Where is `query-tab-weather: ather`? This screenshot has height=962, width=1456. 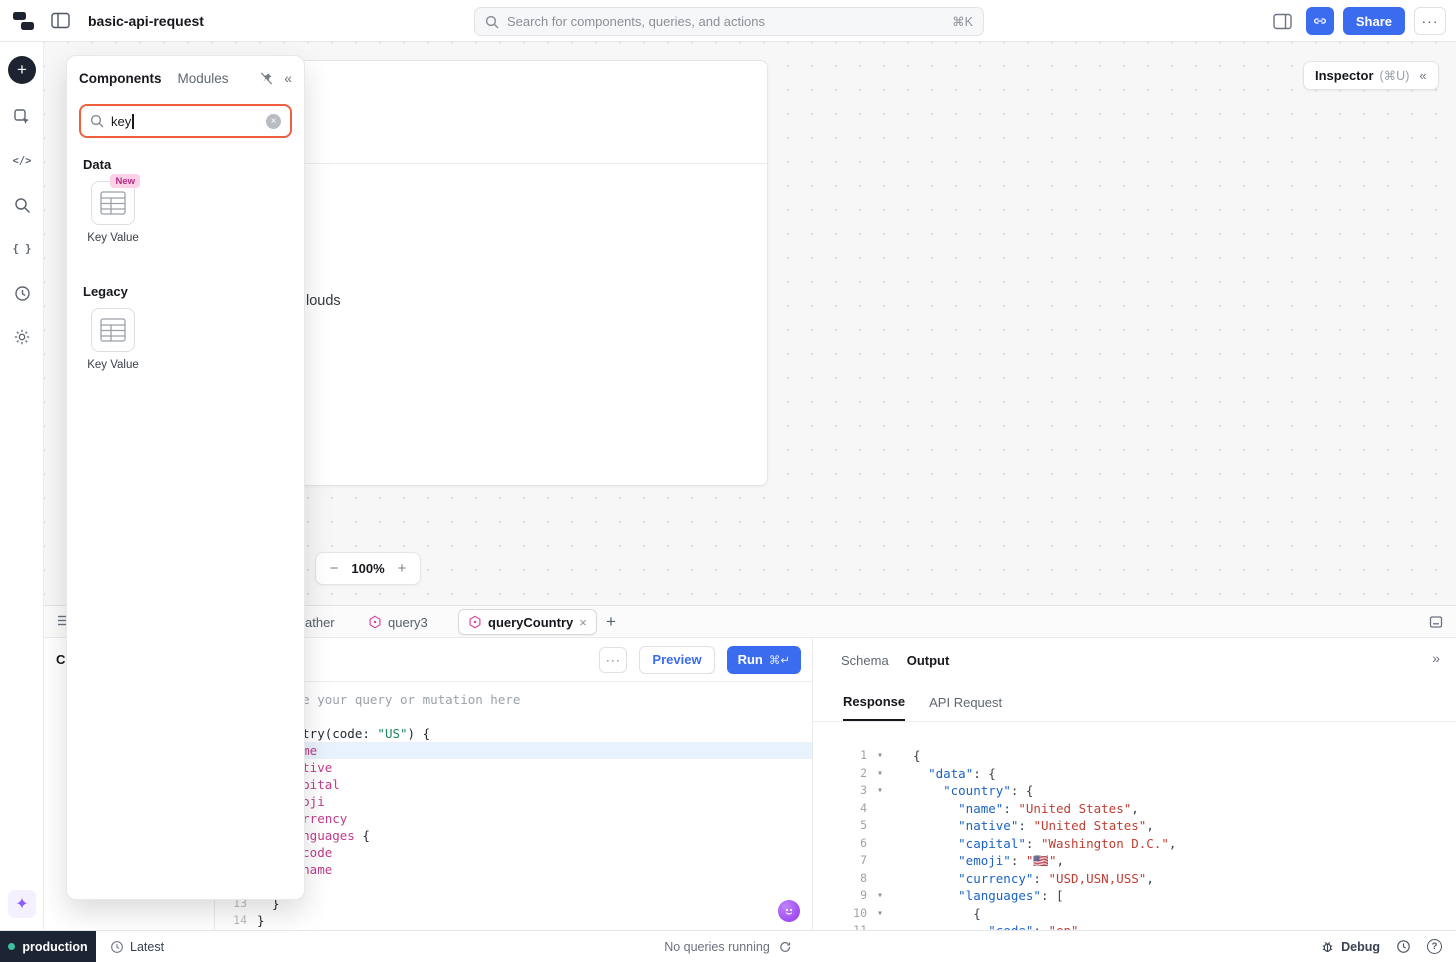 query-tab-weather: ather is located at coordinates (320, 622).